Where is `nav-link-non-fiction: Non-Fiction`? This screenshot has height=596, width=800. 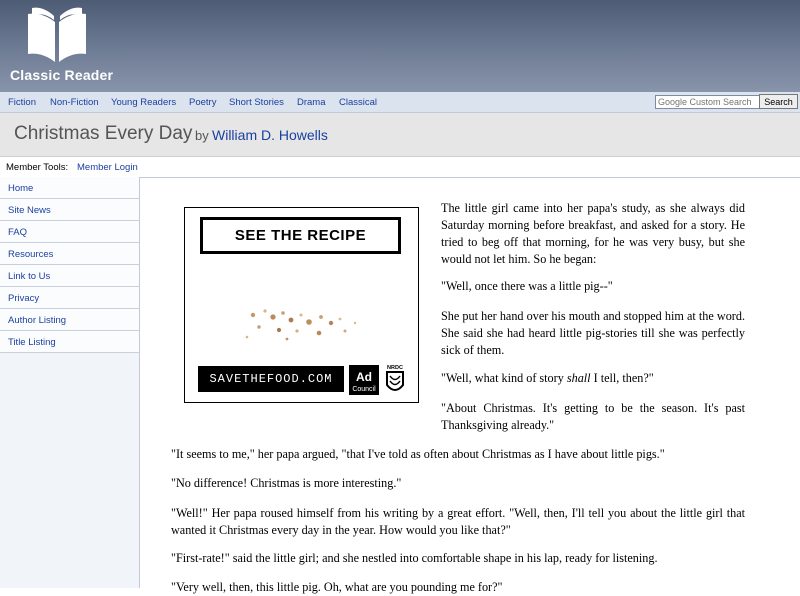
nav-link-non-fiction: Non-Fiction is located at coordinates (74, 102).